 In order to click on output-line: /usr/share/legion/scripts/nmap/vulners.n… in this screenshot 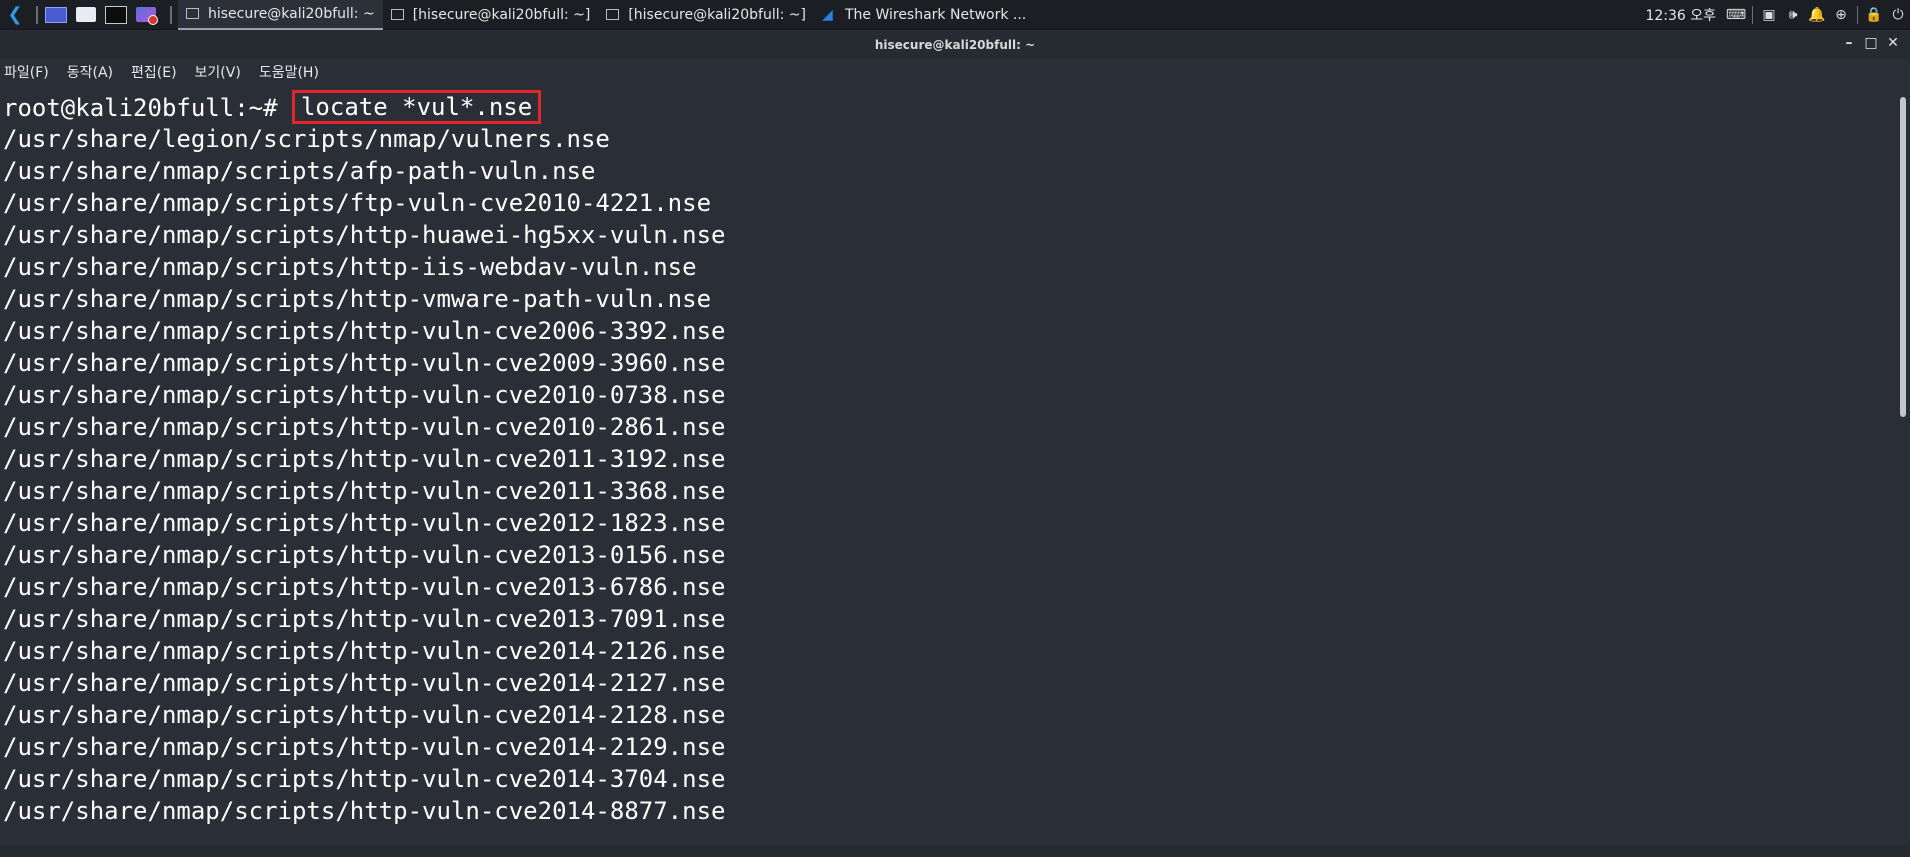, I will do `click(306, 139)`.